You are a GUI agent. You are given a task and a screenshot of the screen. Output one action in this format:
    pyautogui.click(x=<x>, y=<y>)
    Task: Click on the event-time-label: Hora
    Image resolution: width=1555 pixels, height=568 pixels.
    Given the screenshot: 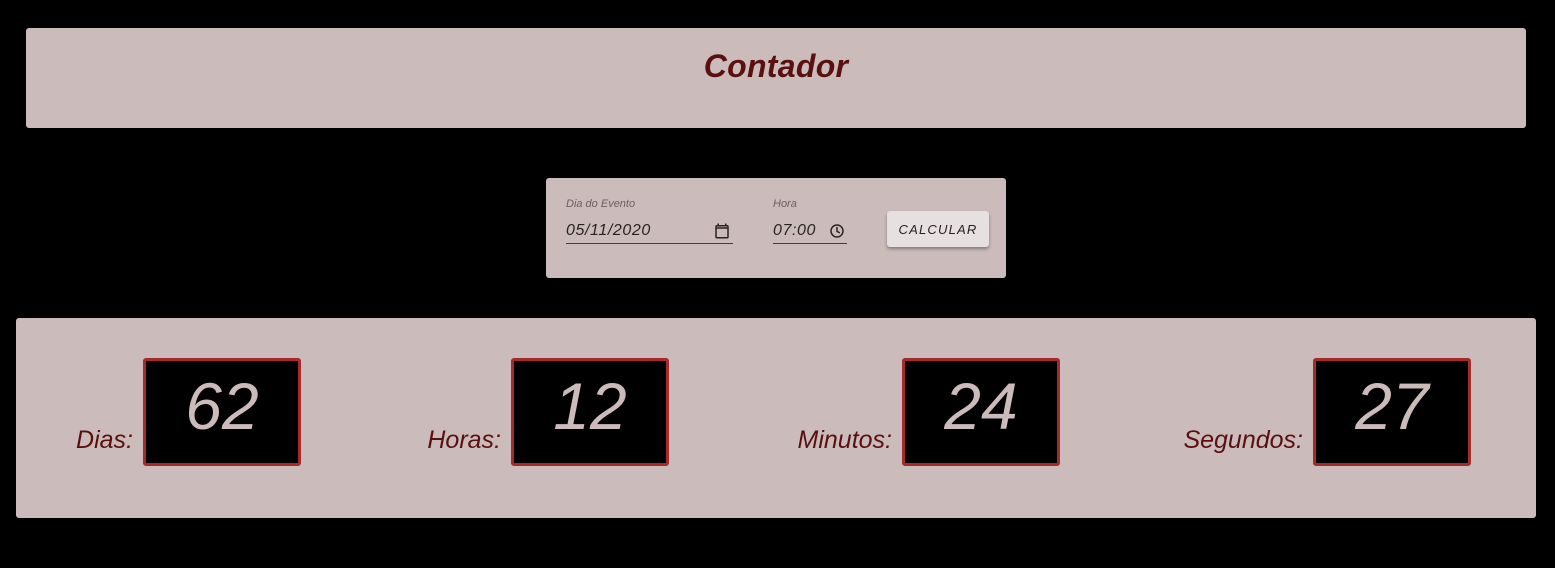 What is the action you would take?
    pyautogui.click(x=785, y=204)
    